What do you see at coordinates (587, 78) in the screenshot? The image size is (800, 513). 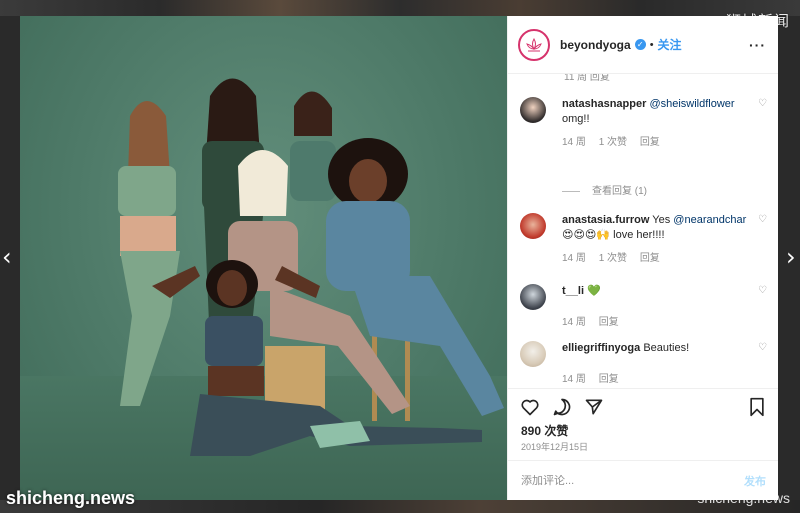 I see `partial-comment-meta: 11 周 回复` at bounding box center [587, 78].